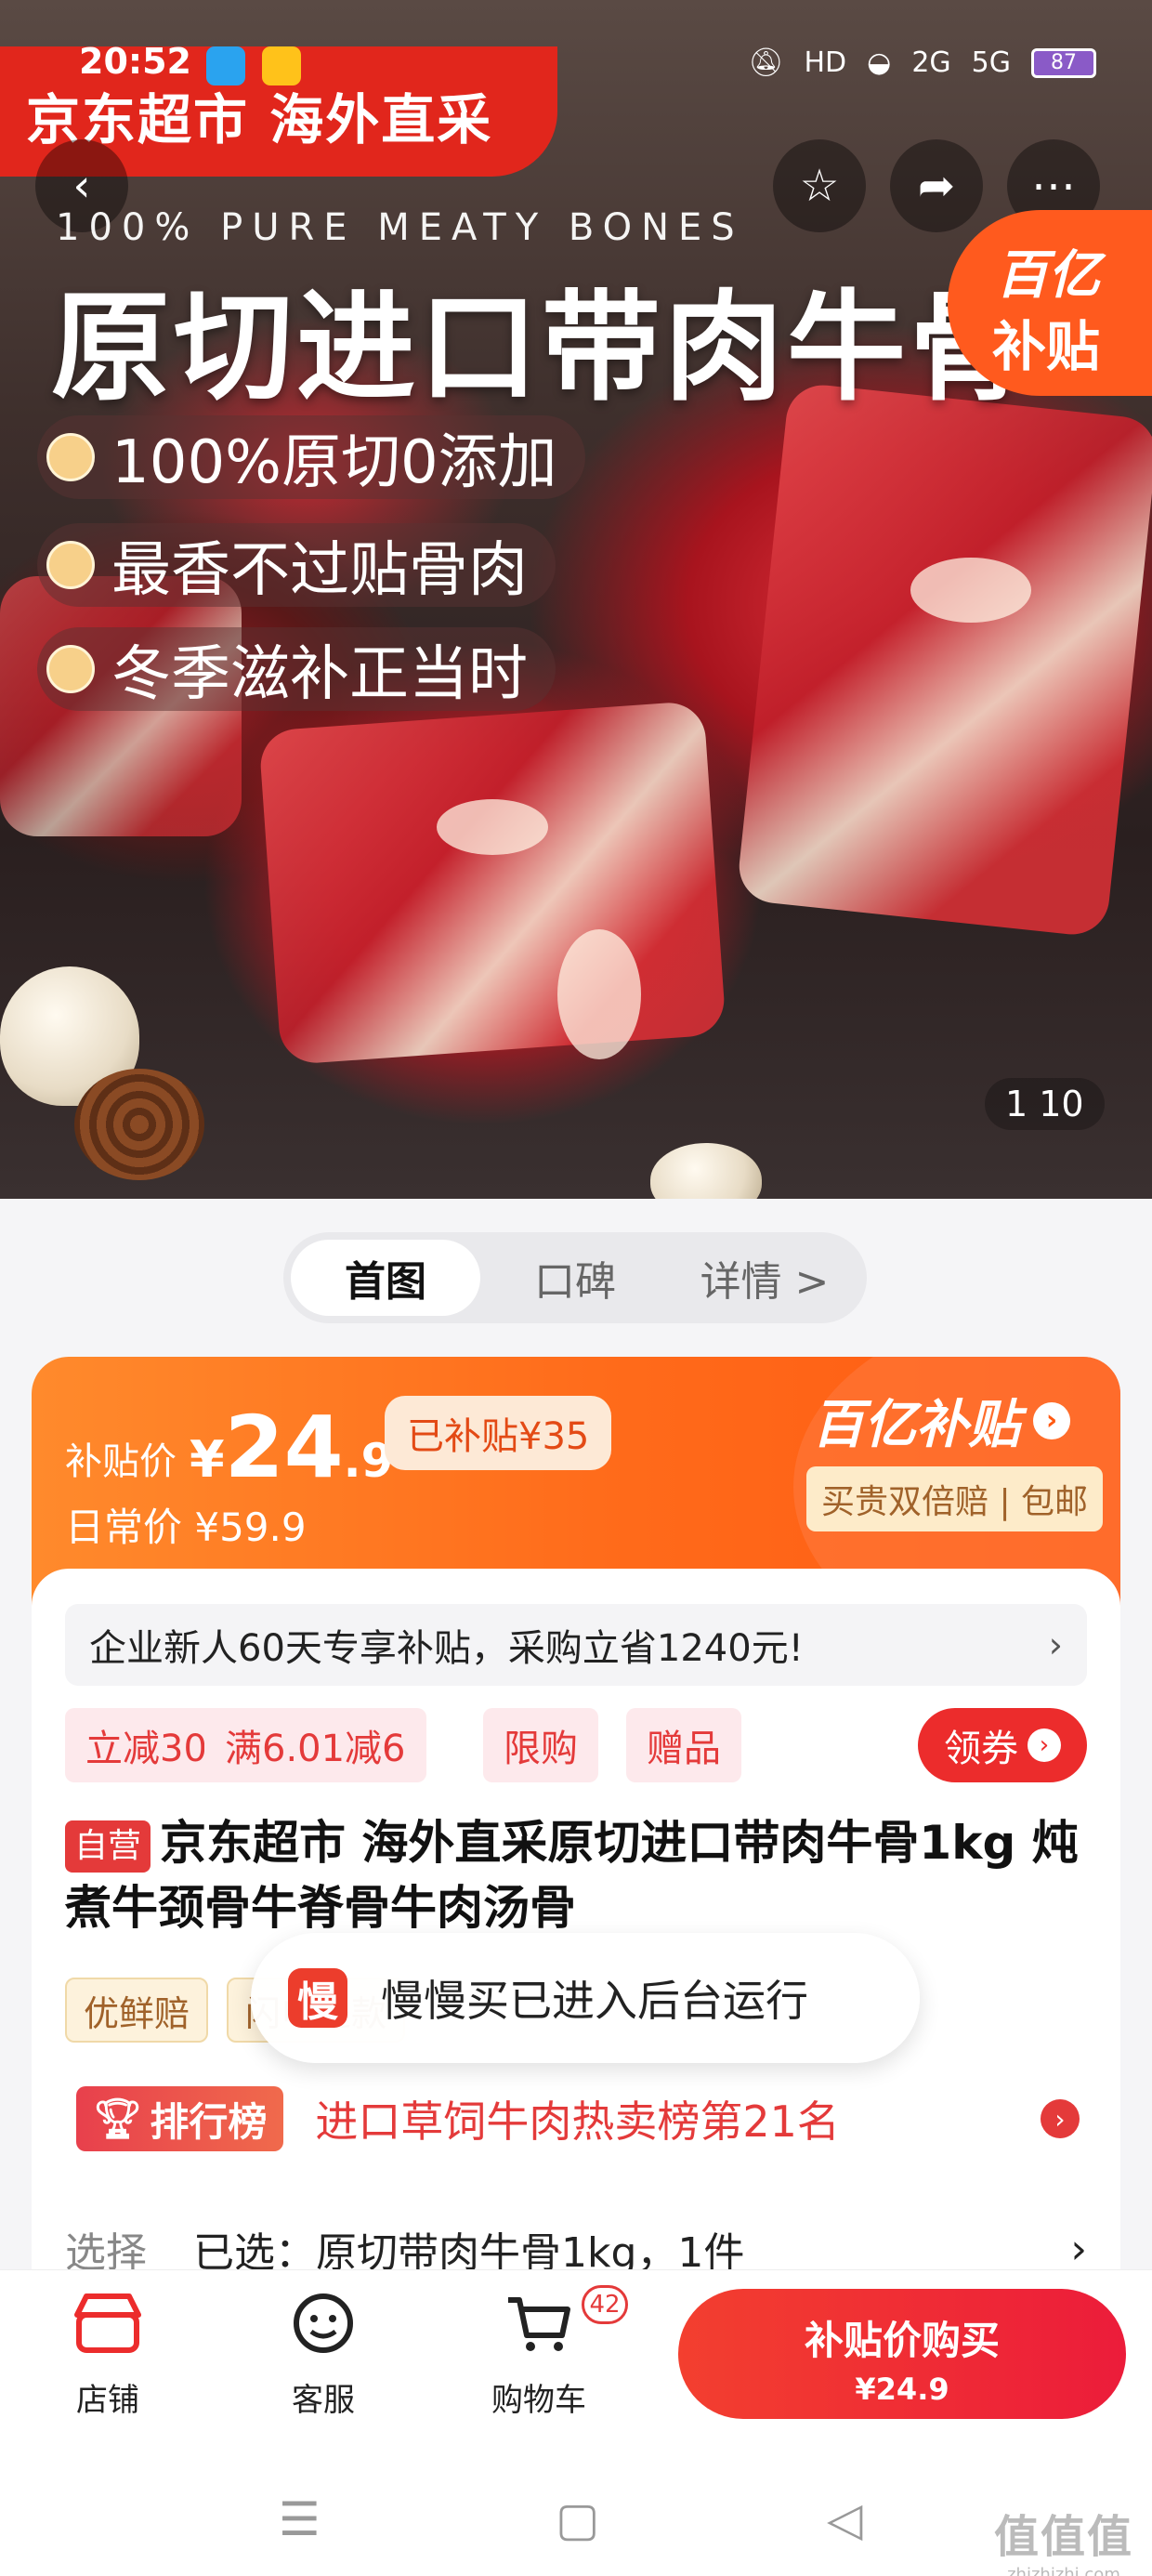 This screenshot has height=2576, width=1152. Describe the element at coordinates (1053, 186) in the screenshot. I see `more-dots-icon: ⋯` at that location.